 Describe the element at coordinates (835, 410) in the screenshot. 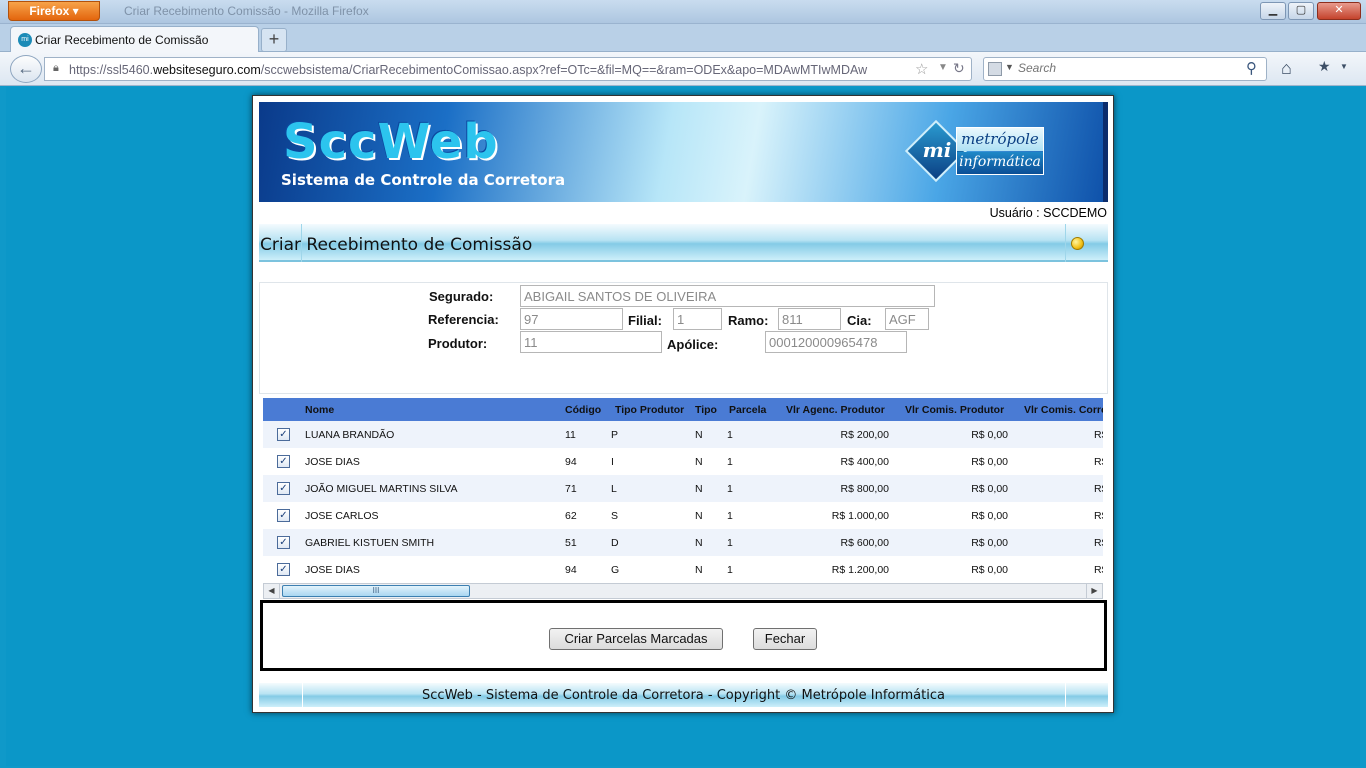

I see `column-header-vlr-agenc-produtor: Vlr Agenc. Produtor` at that location.